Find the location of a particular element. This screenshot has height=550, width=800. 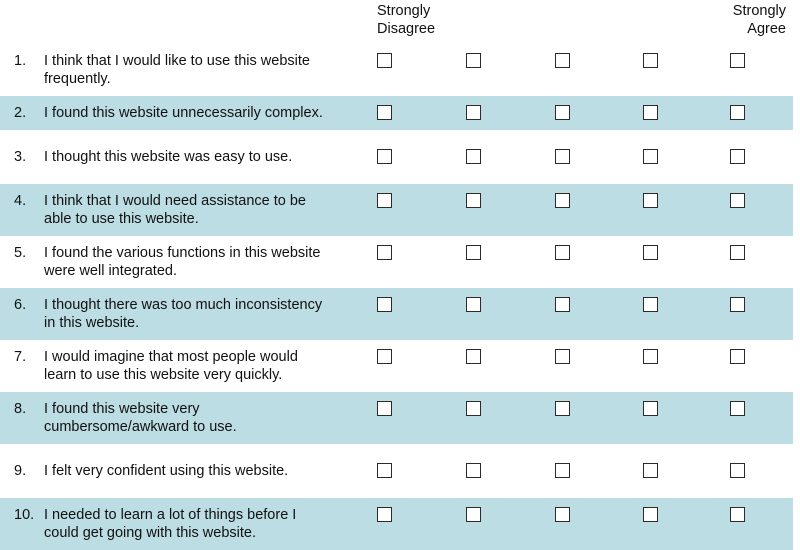

item-number: 8. is located at coordinates (20, 409).